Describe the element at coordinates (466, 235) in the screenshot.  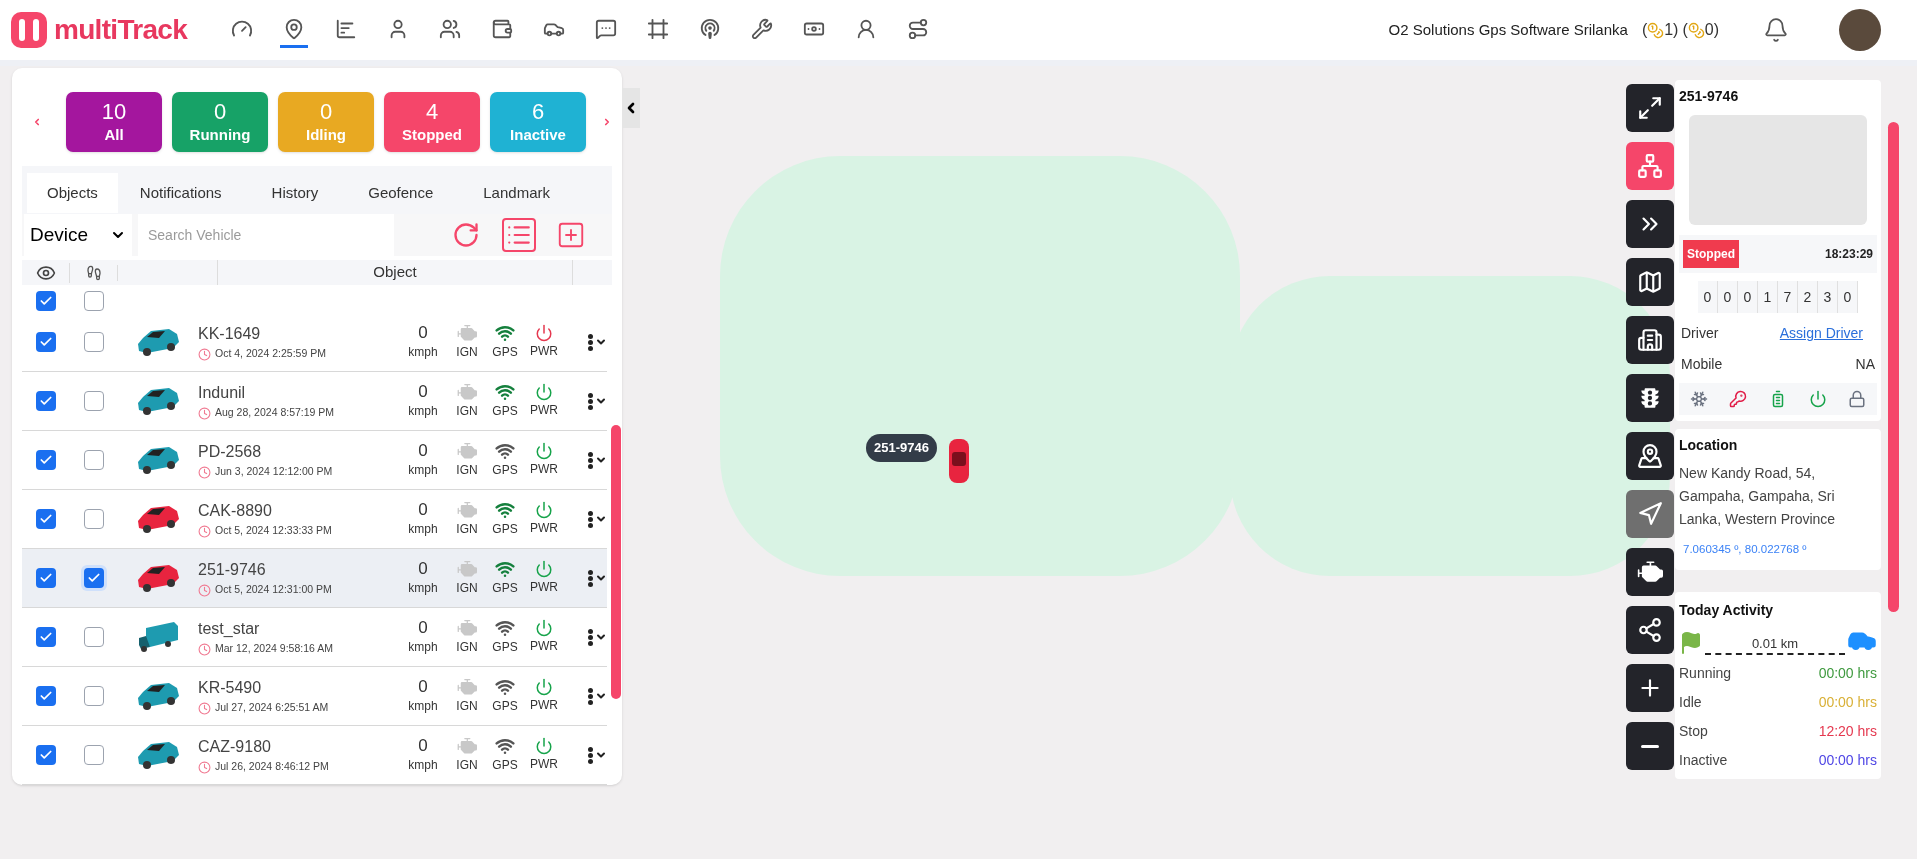
I see `refresh-icon` at that location.